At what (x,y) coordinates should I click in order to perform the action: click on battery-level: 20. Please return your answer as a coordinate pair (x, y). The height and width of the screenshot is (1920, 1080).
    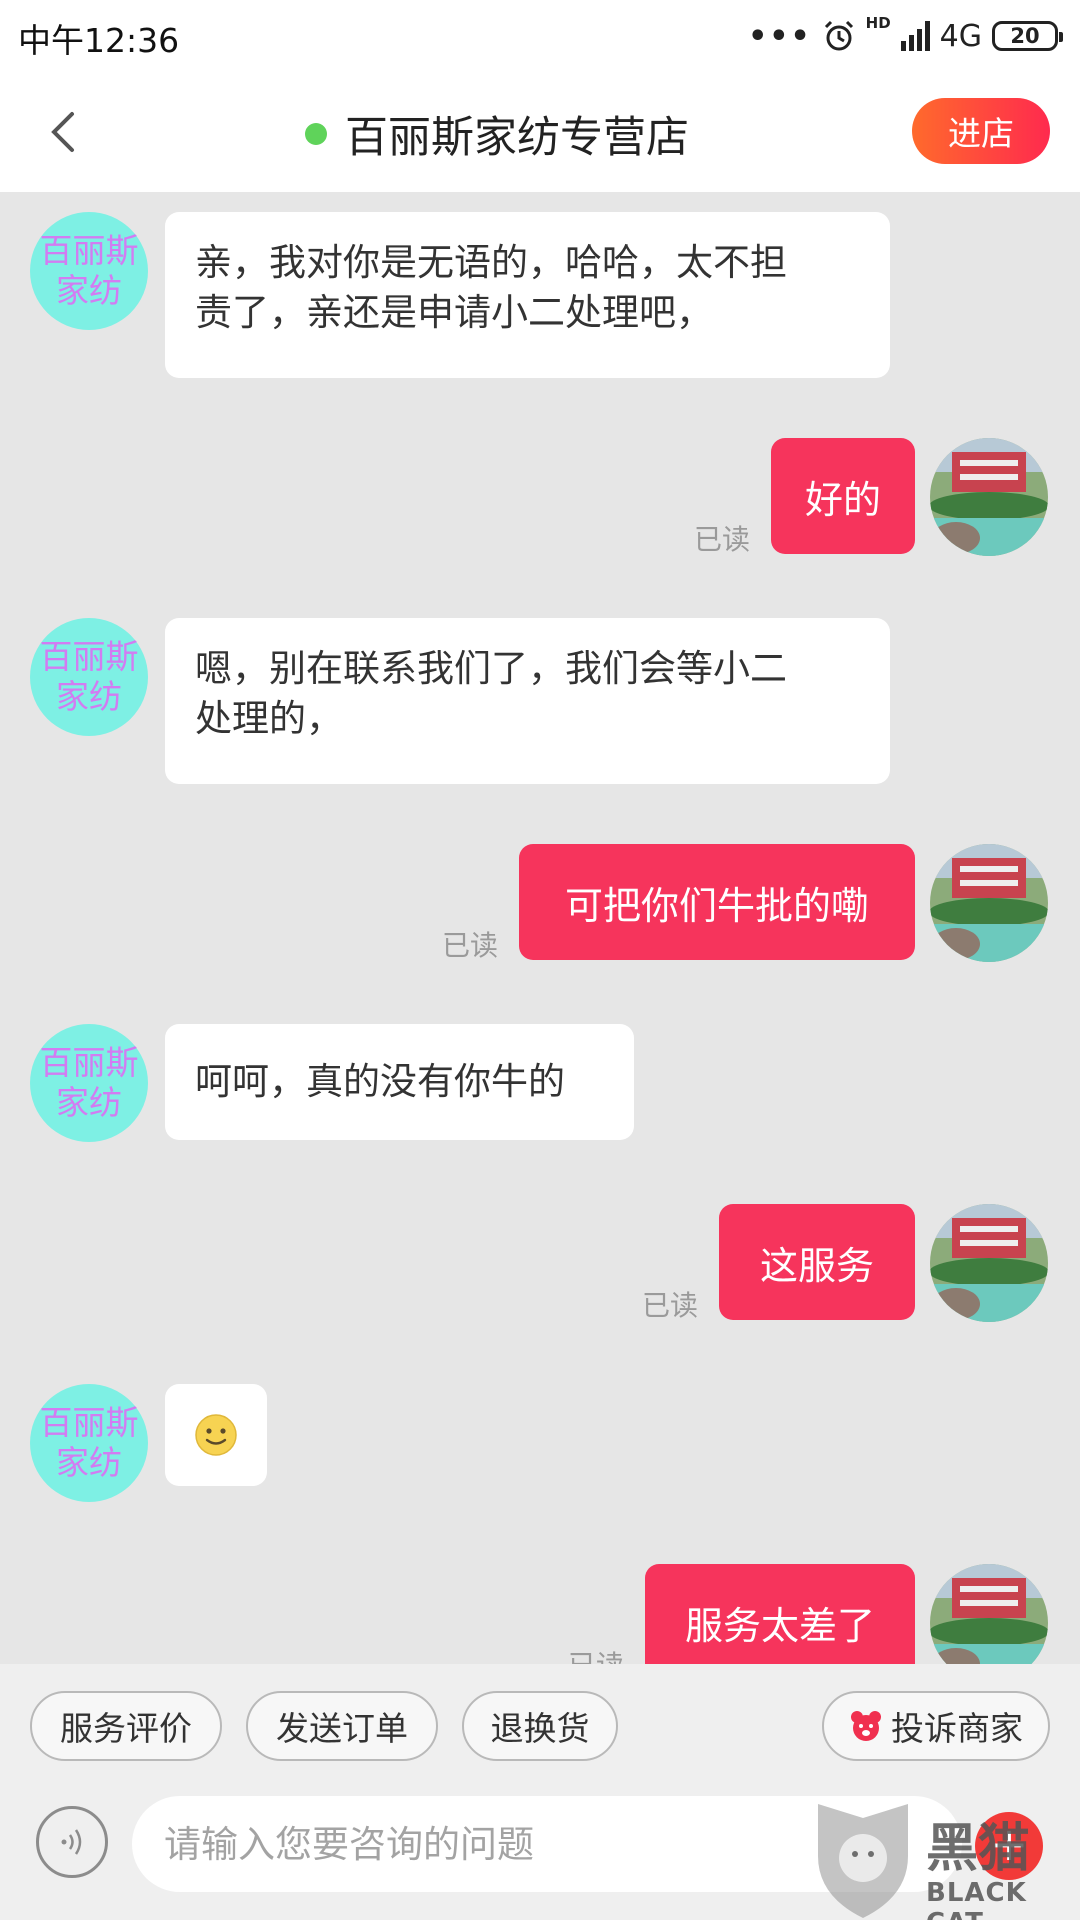
    Looking at the image, I should click on (1025, 36).